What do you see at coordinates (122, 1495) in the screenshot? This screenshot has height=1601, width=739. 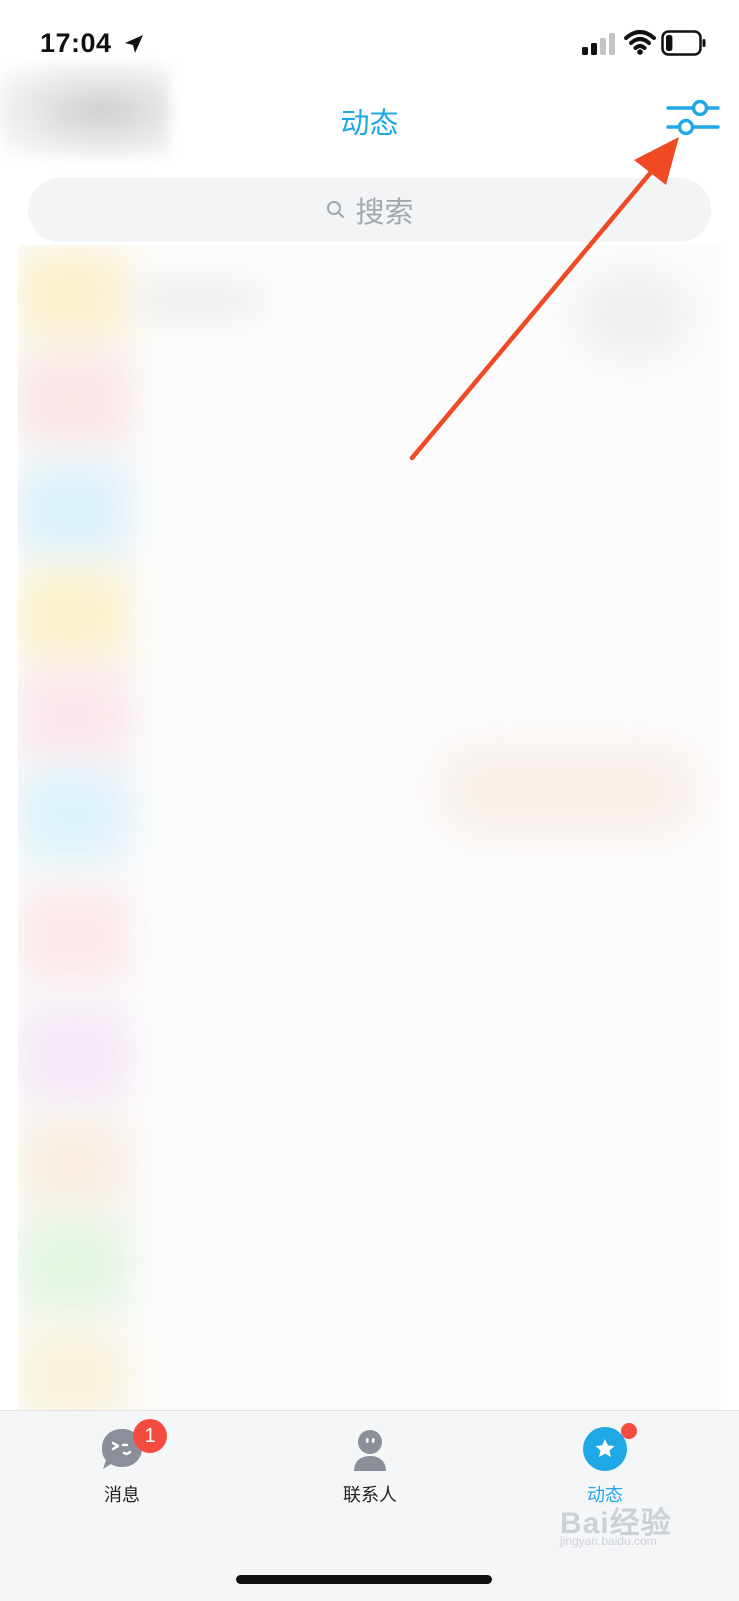 I see `tab-label: 消息` at bounding box center [122, 1495].